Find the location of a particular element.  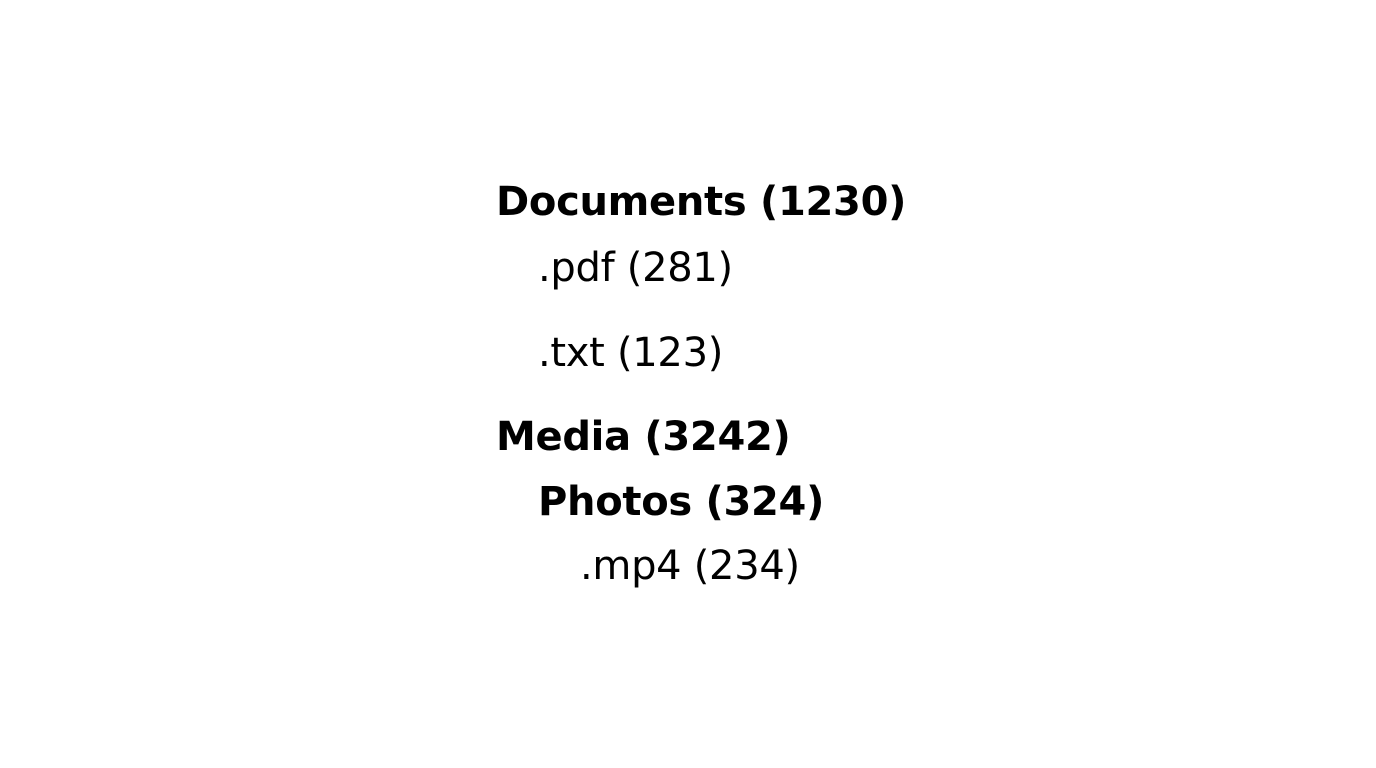

tree-item-pdf: .pdf (281) is located at coordinates (635, 268).